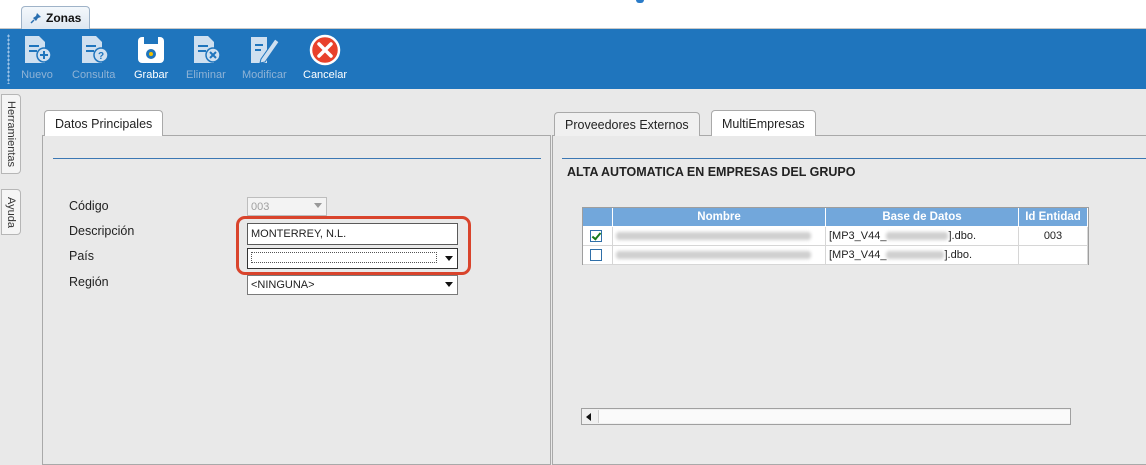  I want to click on descripcion-label: Descripción, so click(102, 231).